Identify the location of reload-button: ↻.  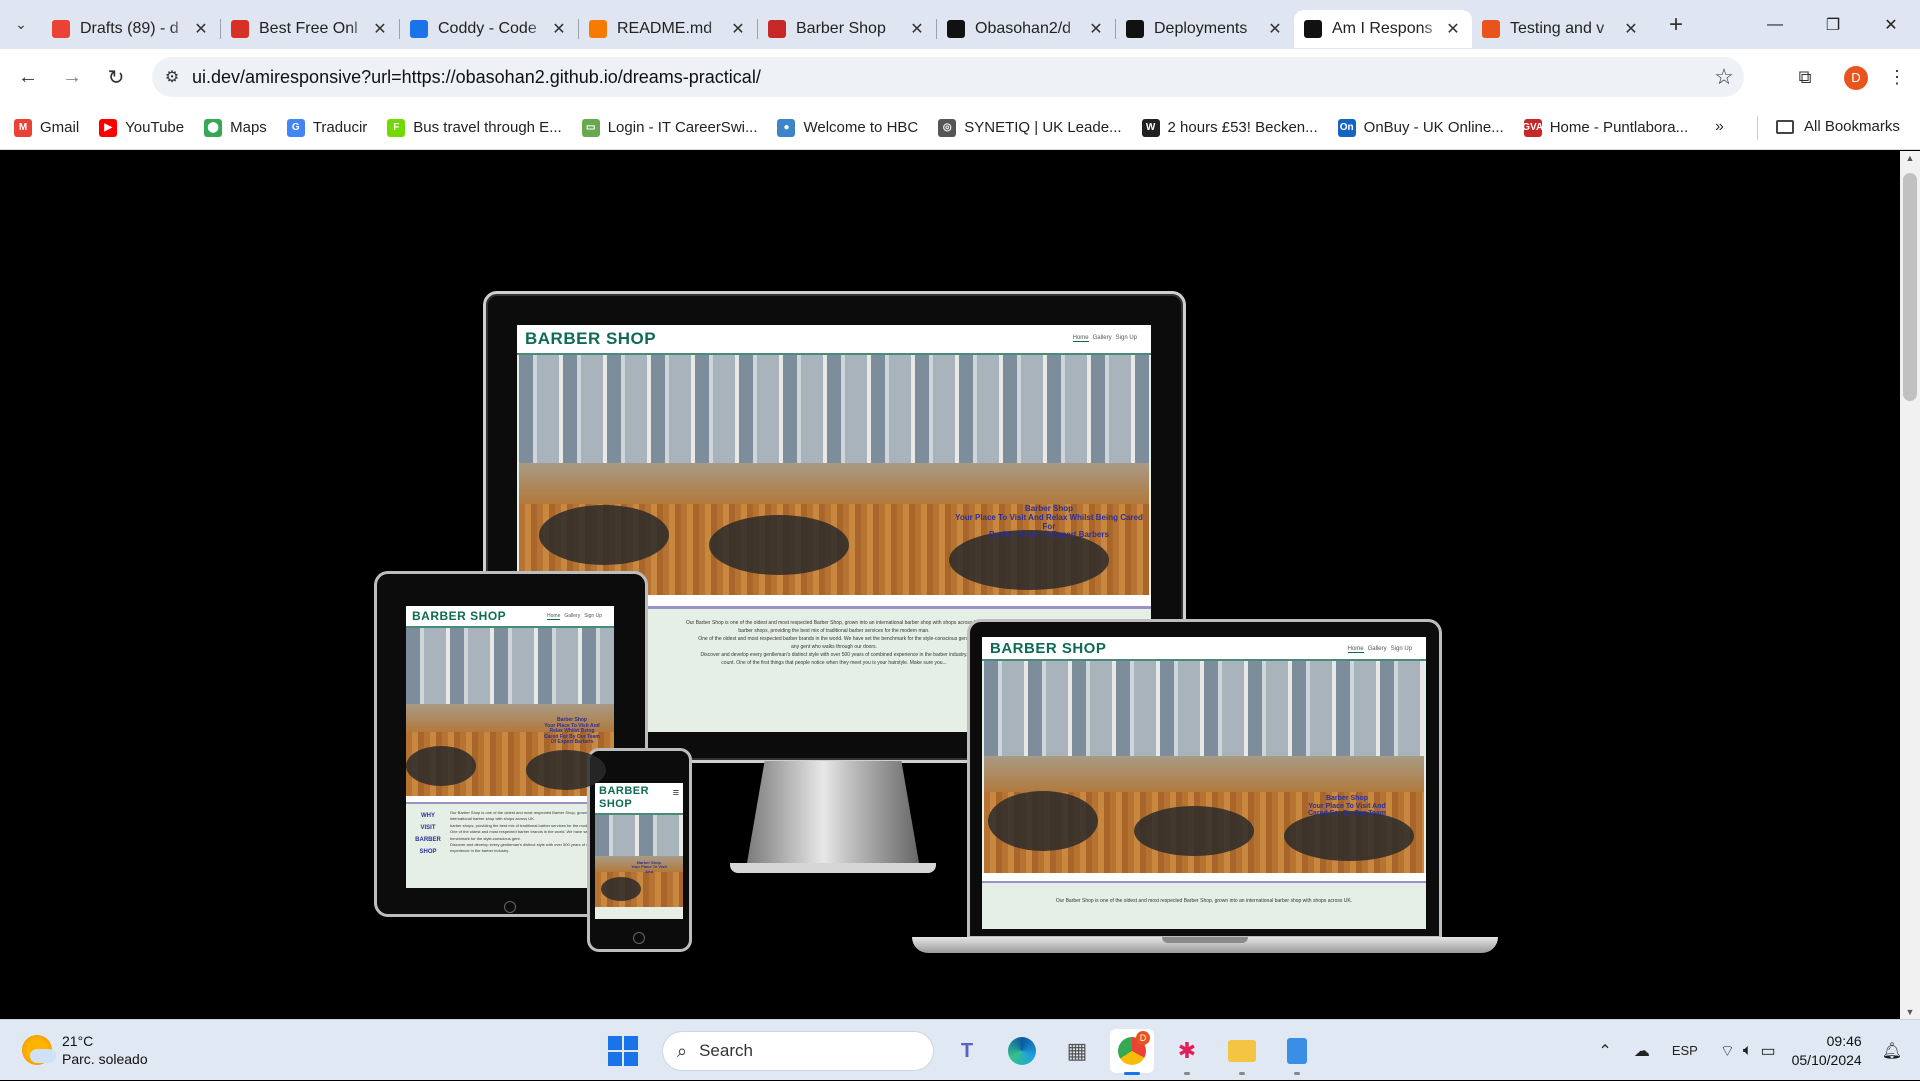
(116, 77).